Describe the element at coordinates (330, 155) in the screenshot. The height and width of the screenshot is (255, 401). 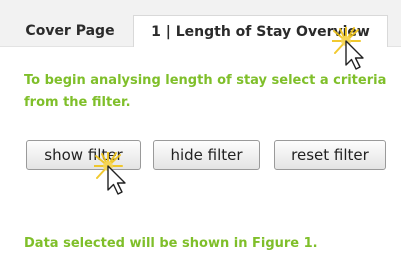
I see `reset-filter-button: reset filter` at that location.